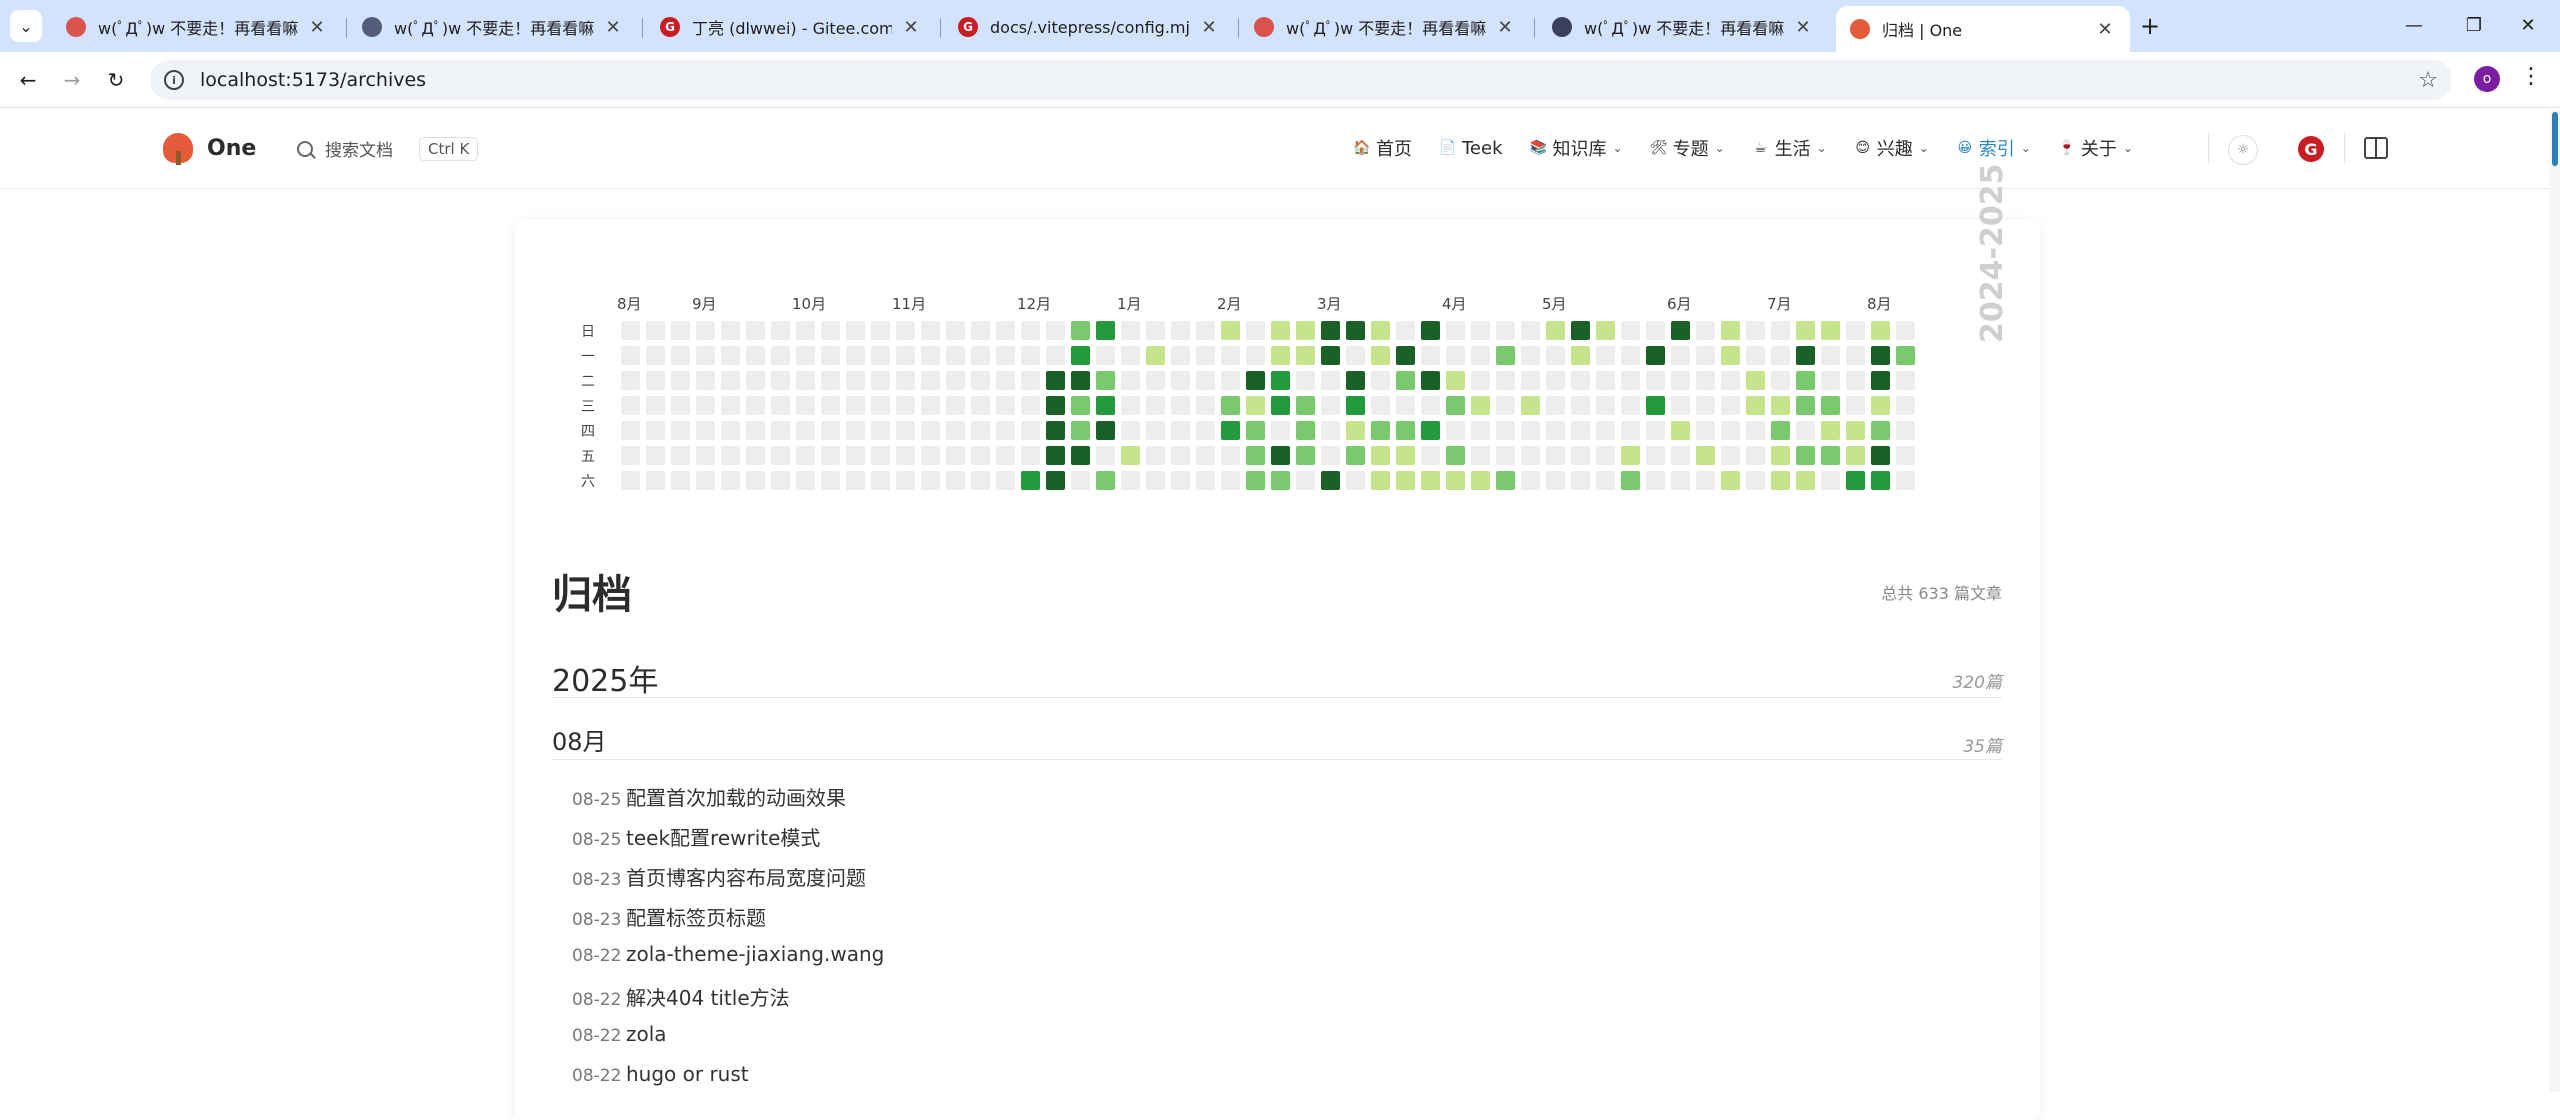  What do you see at coordinates (728, 962) in the screenshot?
I see `post-item: 08-22 zola-theme-jiaxiang.wang` at bounding box center [728, 962].